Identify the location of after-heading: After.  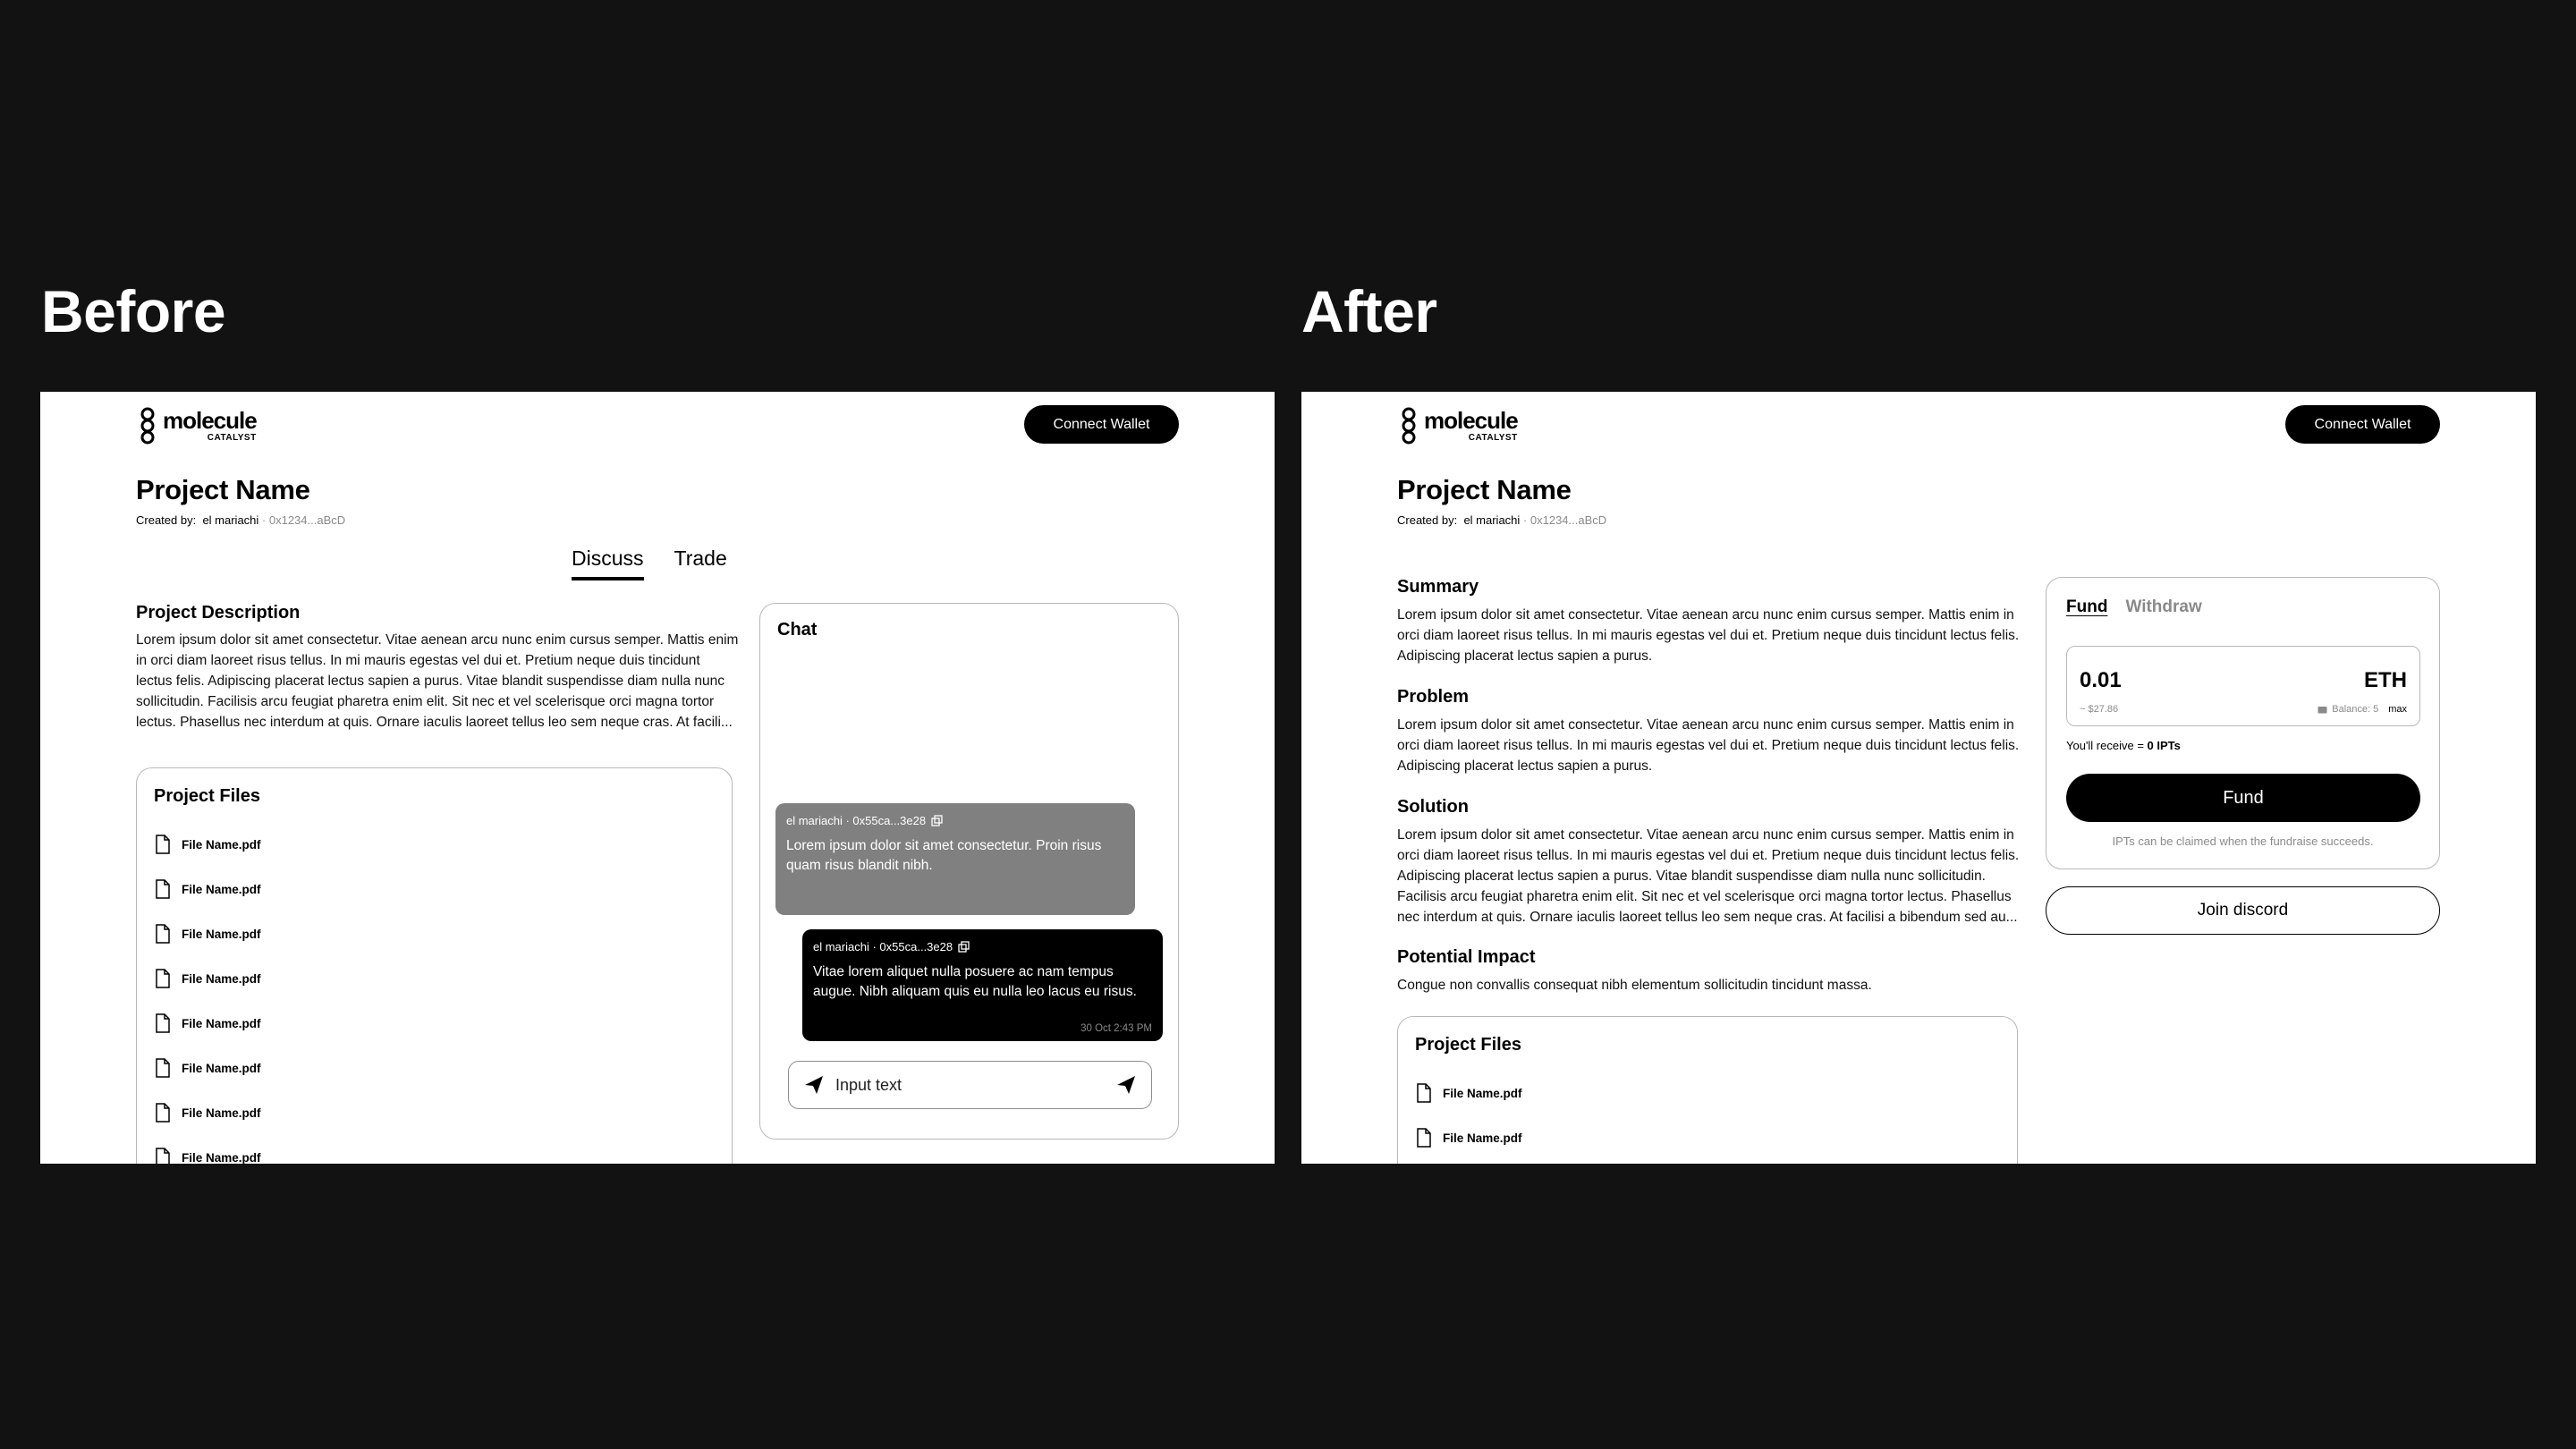
(1369, 311).